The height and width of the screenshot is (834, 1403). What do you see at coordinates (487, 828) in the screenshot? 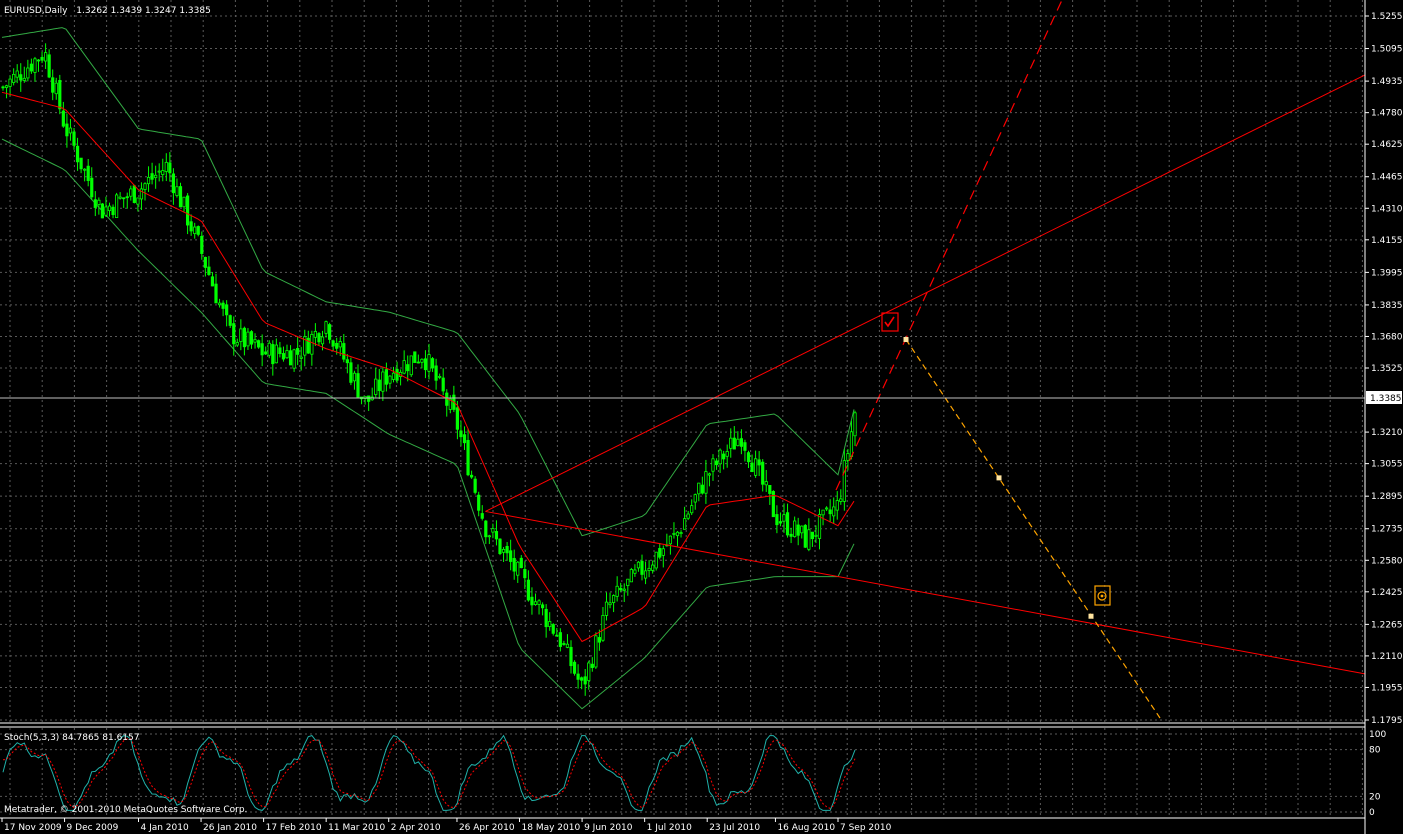
I see `time-axis-label: 26 Apr 2010` at bounding box center [487, 828].